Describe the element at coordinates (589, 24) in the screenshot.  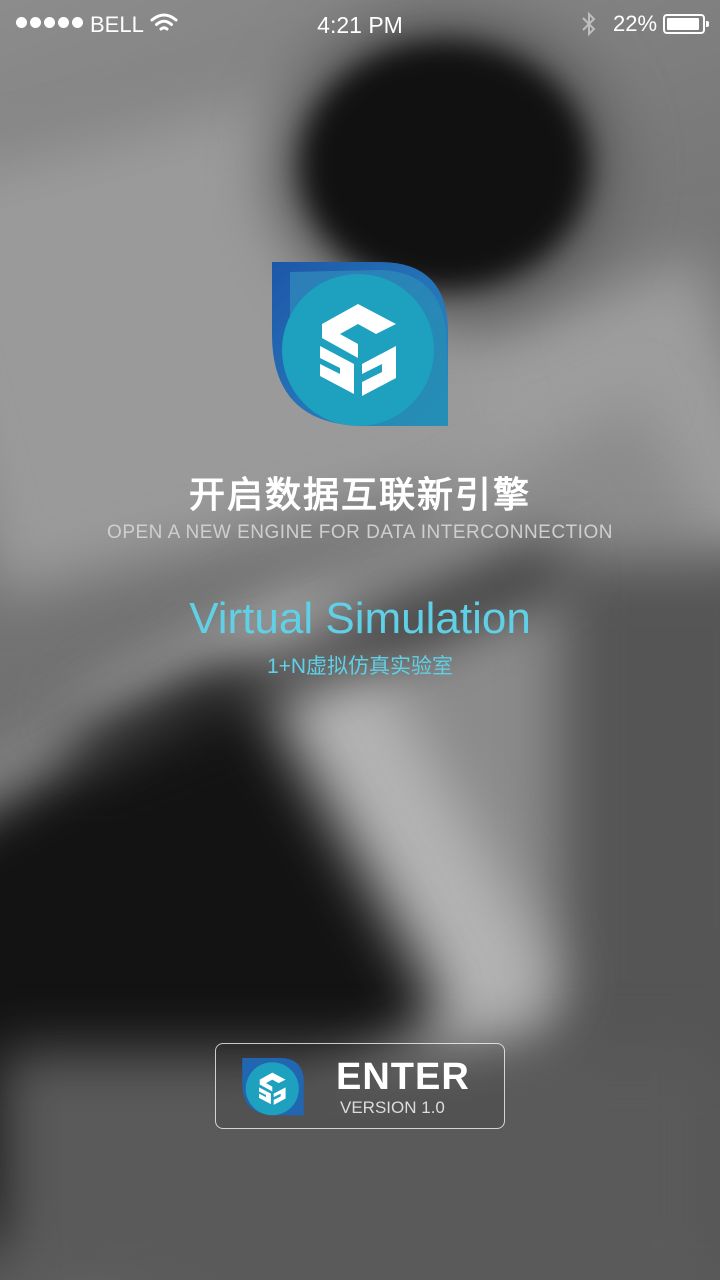
I see `bluetooth-icon` at that location.